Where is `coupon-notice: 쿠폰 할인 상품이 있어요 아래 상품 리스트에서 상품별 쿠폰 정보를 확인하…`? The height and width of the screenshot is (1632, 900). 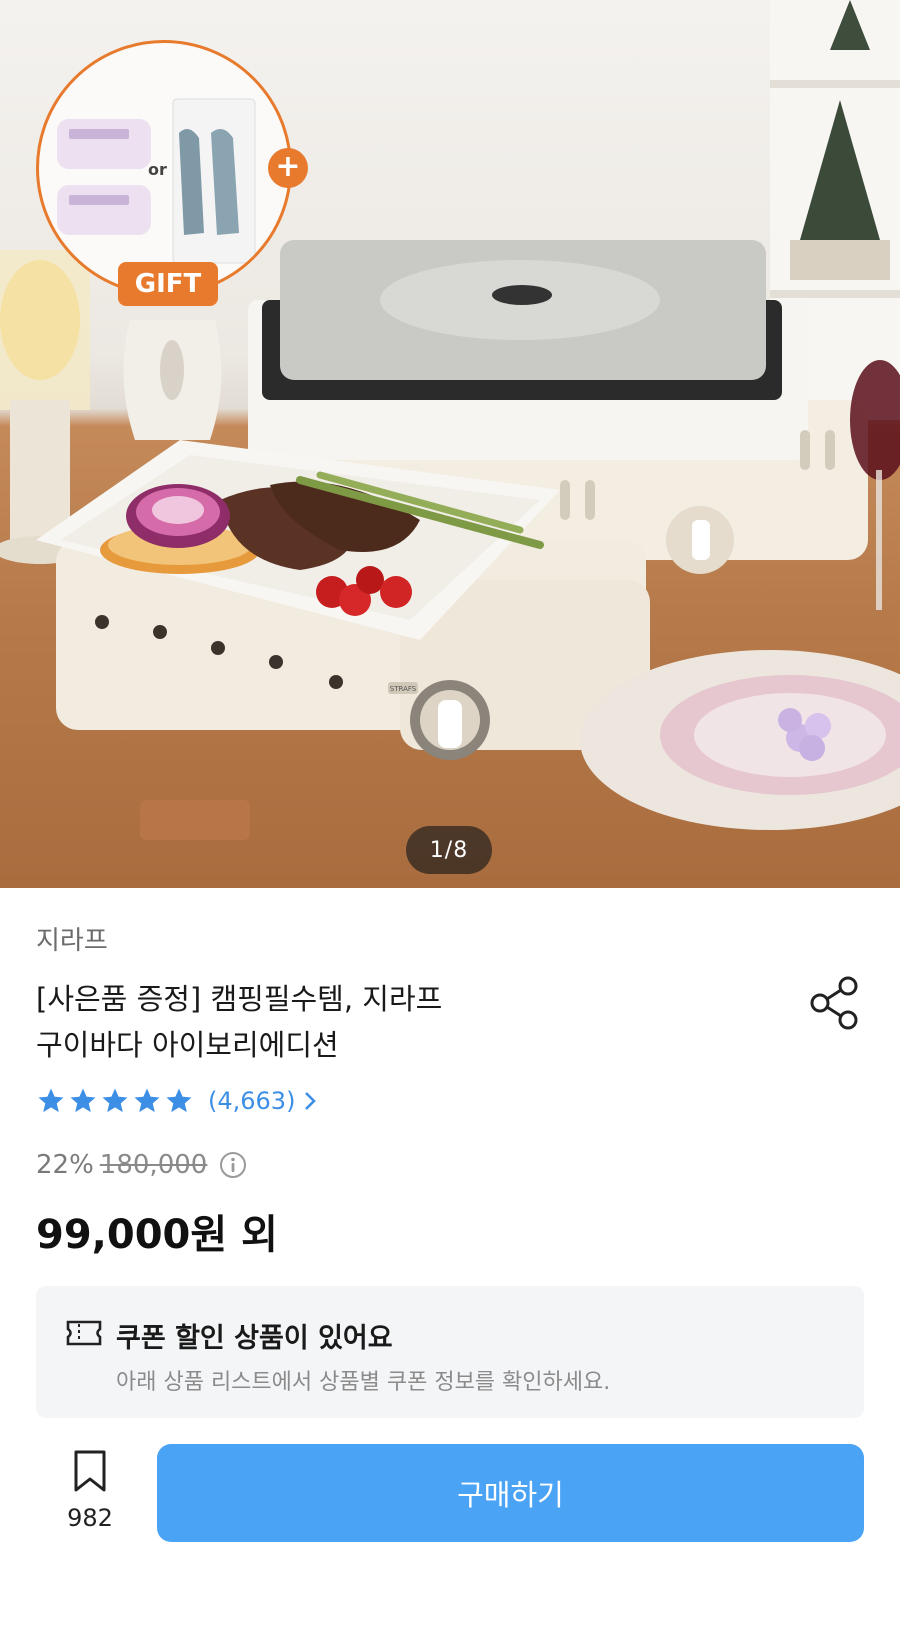
coupon-notice: 쿠폰 할인 상품이 있어요 아래 상품 리스트에서 상품별 쿠폰 정보를 확인하… is located at coordinates (450, 1352).